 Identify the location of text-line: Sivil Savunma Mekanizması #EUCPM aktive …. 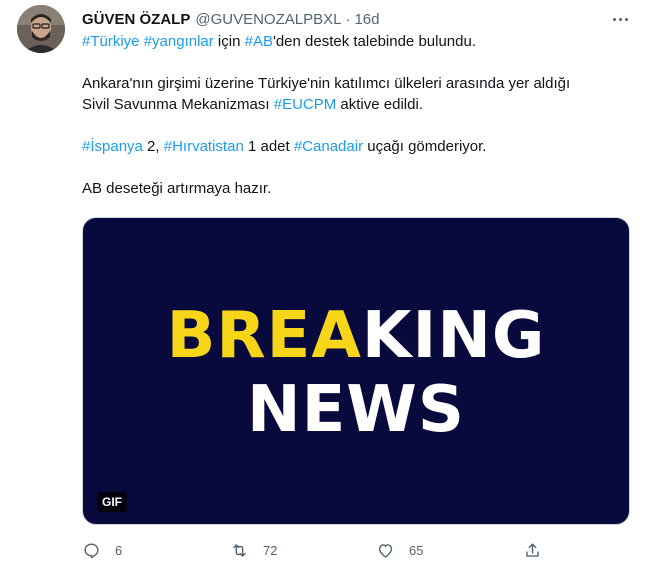
(352, 104).